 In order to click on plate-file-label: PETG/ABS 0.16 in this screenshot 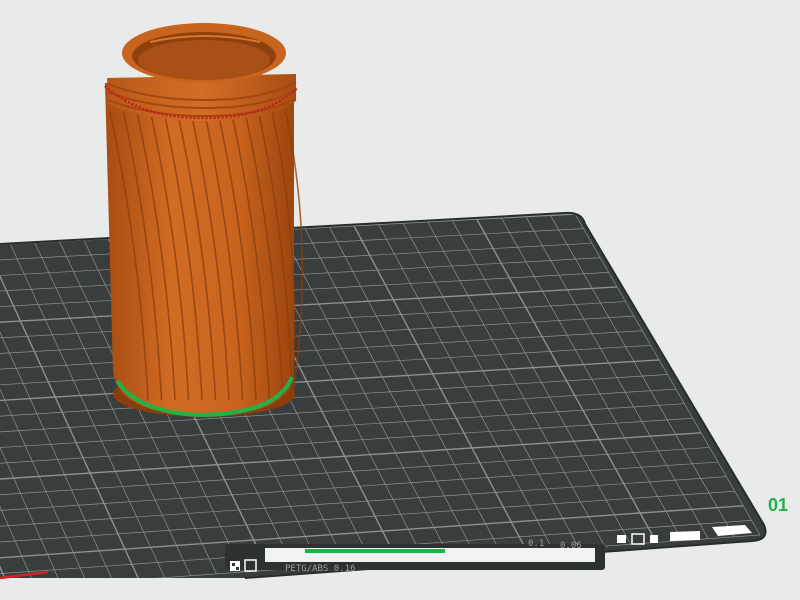, I will do `click(320, 569)`.